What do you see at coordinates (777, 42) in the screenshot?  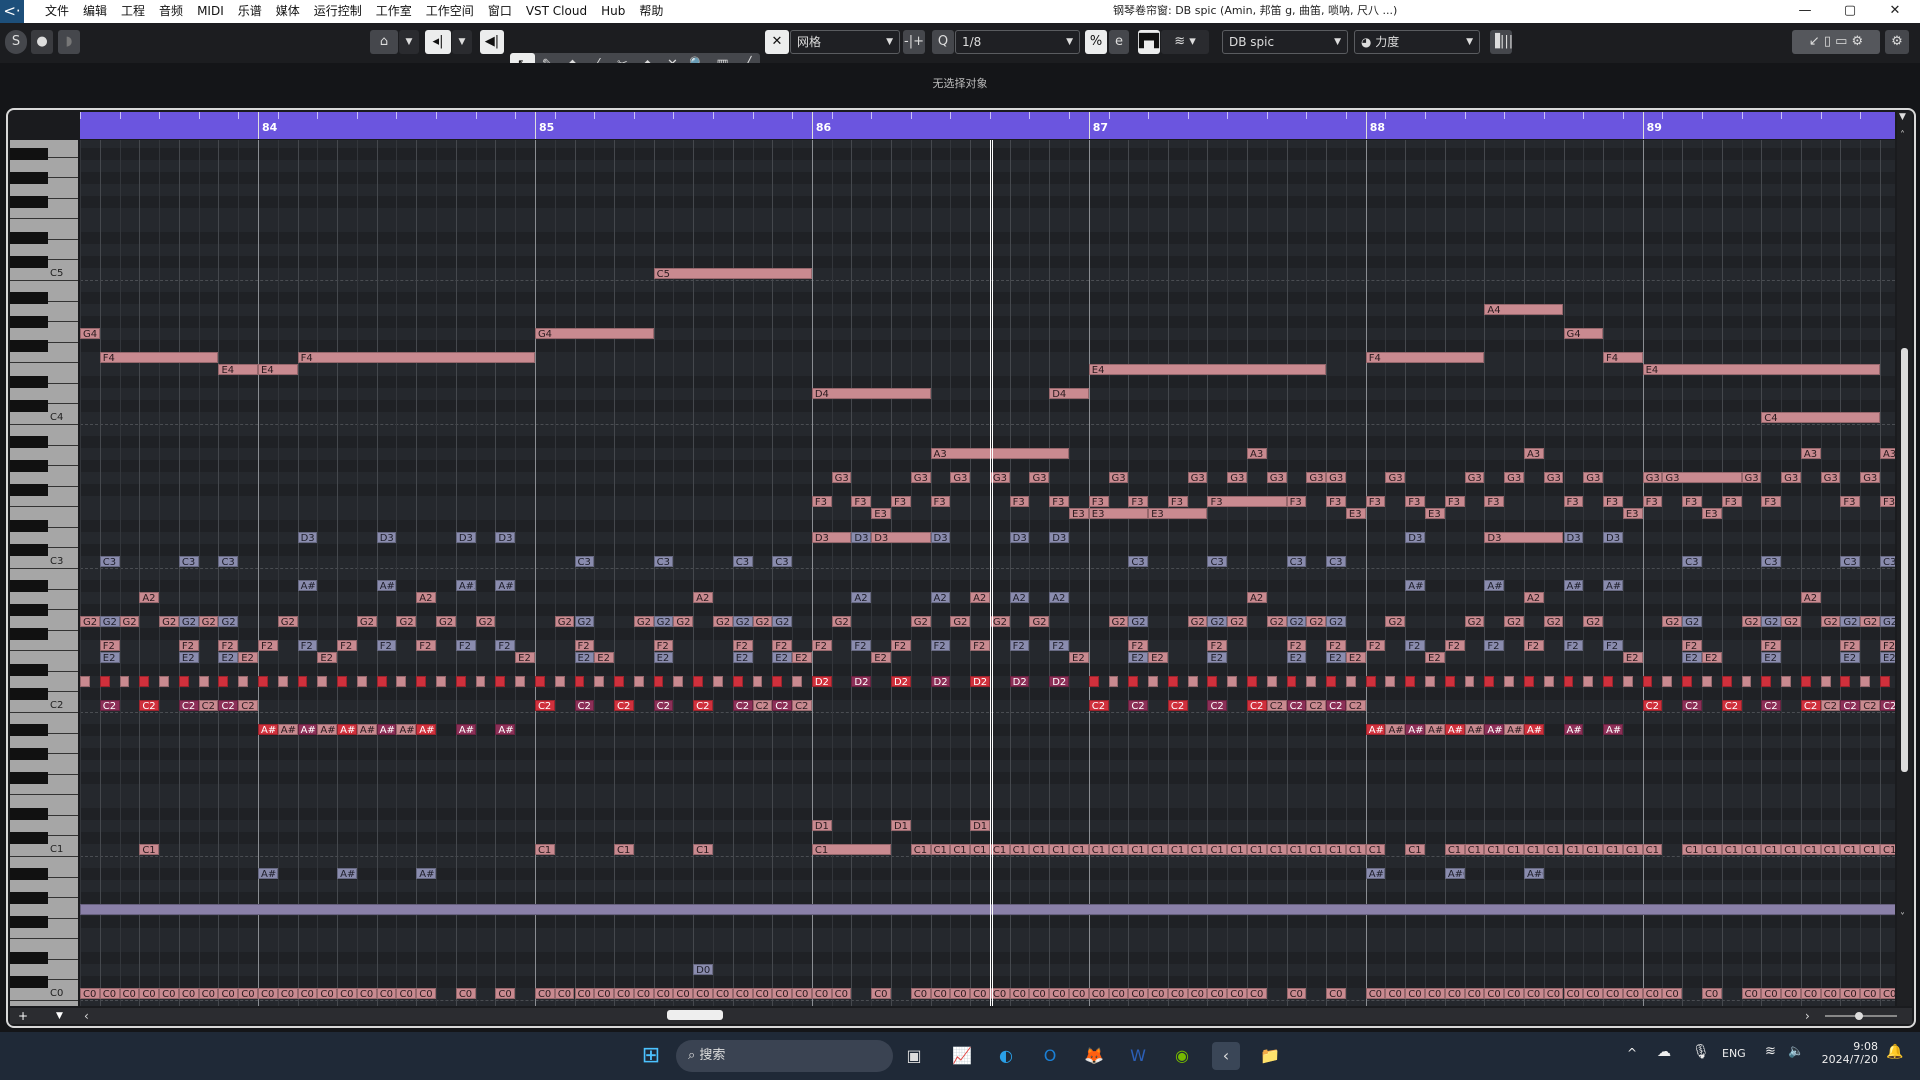 I see `snap-icon: ✕` at bounding box center [777, 42].